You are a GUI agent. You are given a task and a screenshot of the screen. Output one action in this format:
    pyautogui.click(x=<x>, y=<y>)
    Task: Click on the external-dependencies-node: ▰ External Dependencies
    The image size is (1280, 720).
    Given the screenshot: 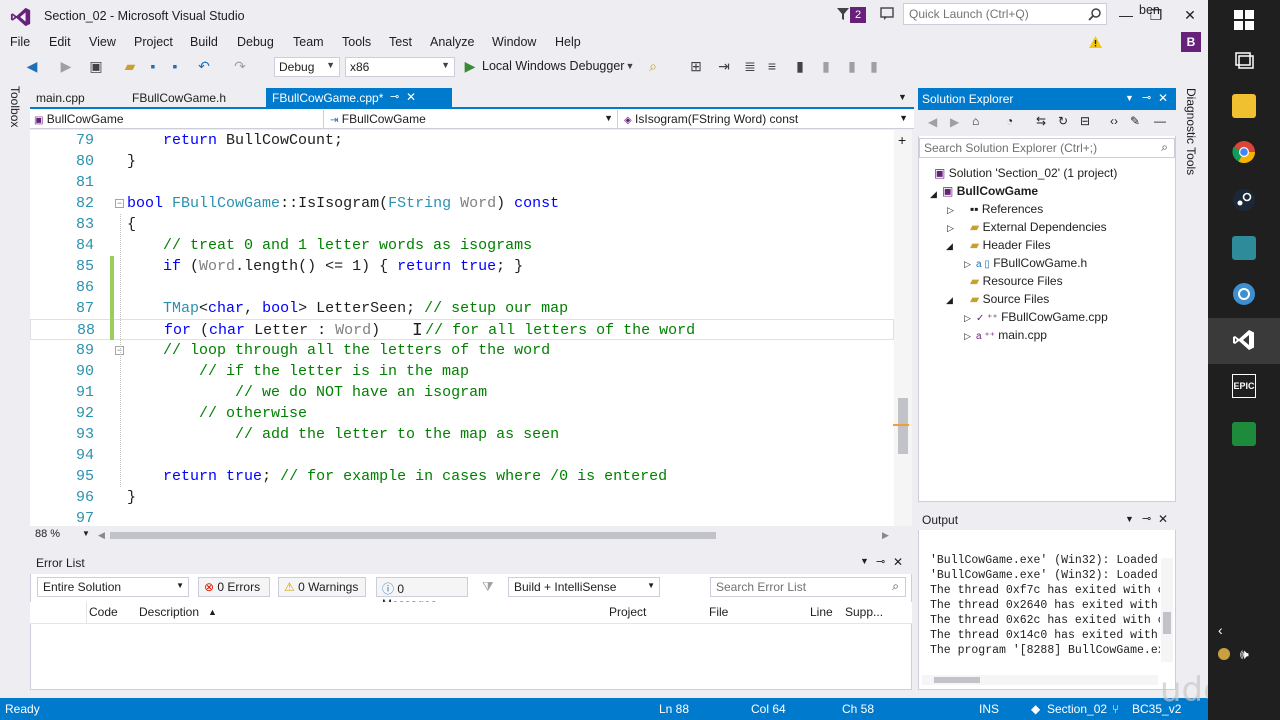 What is the action you would take?
    pyautogui.click(x=1038, y=227)
    